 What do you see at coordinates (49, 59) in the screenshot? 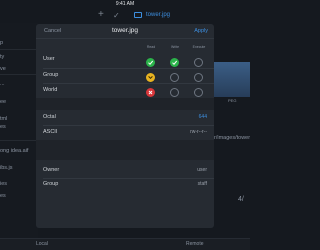
I see `user-row-label: User` at bounding box center [49, 59].